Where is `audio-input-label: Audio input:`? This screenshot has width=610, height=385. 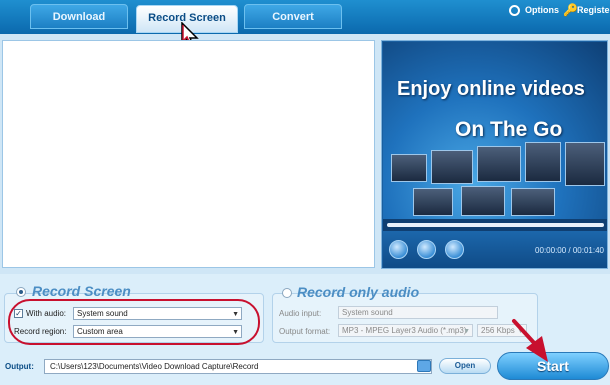
audio-input-label: Audio input: is located at coordinates (300, 313).